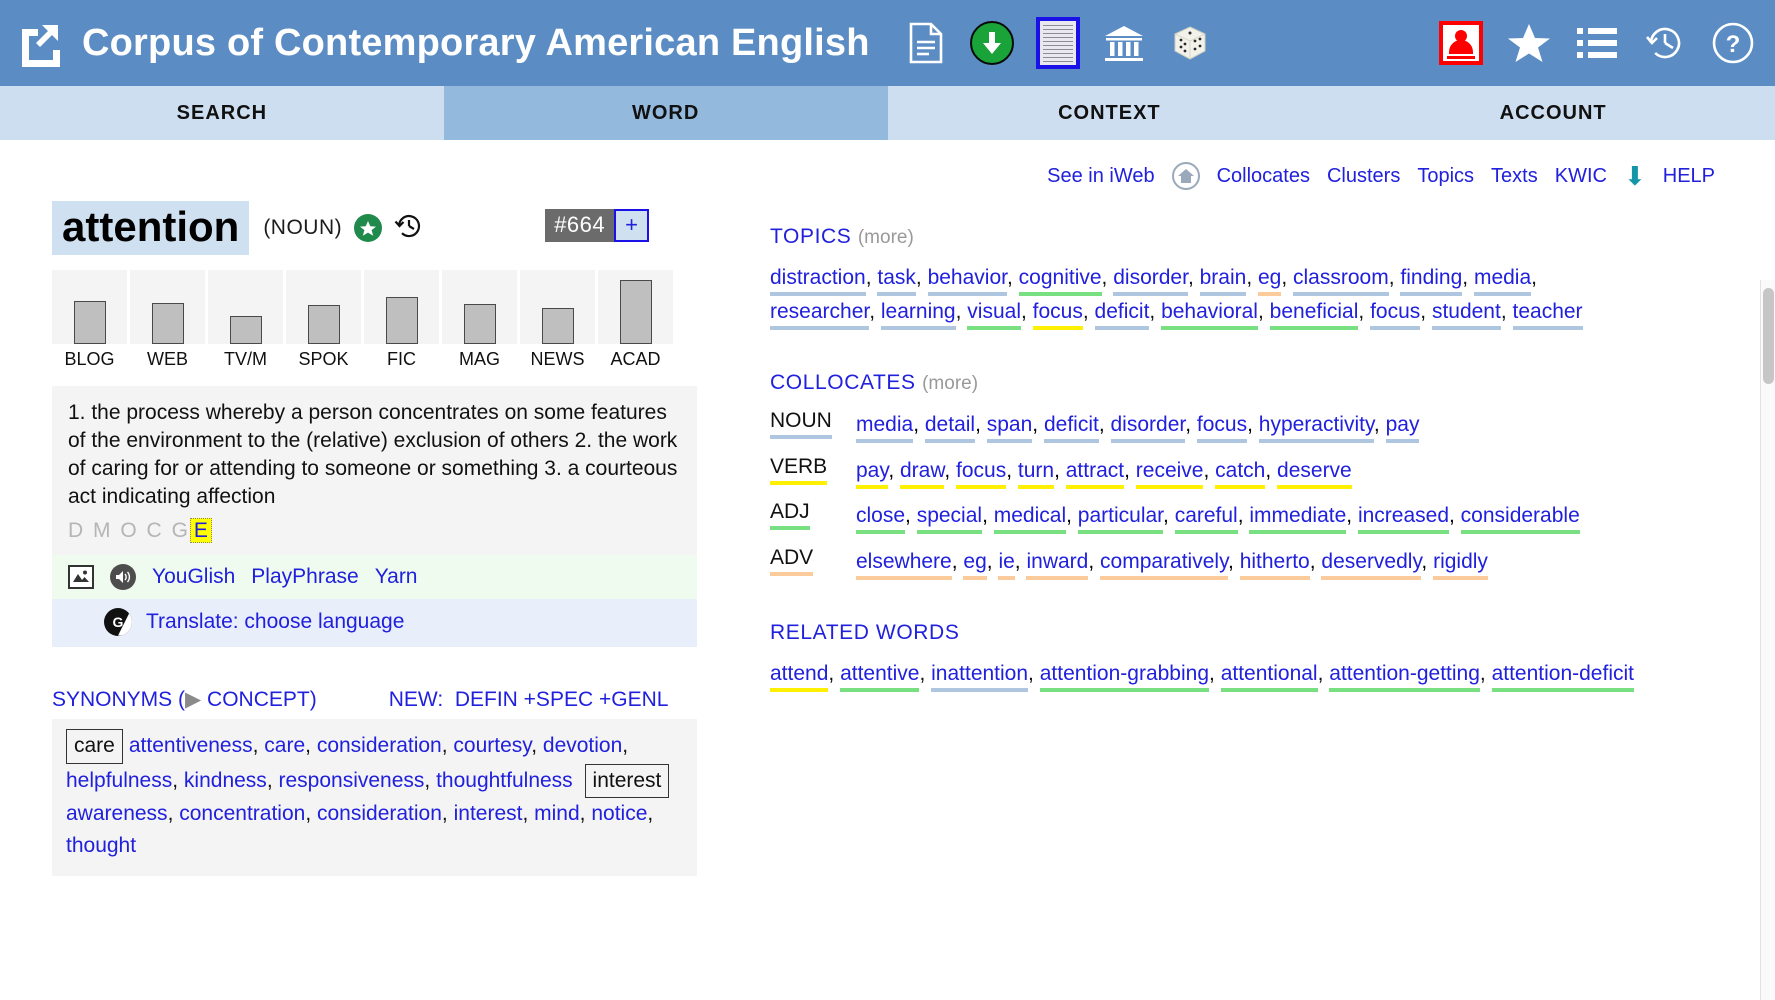 The image size is (1775, 1000). I want to click on tab-context: CONTEXT, so click(1109, 113).